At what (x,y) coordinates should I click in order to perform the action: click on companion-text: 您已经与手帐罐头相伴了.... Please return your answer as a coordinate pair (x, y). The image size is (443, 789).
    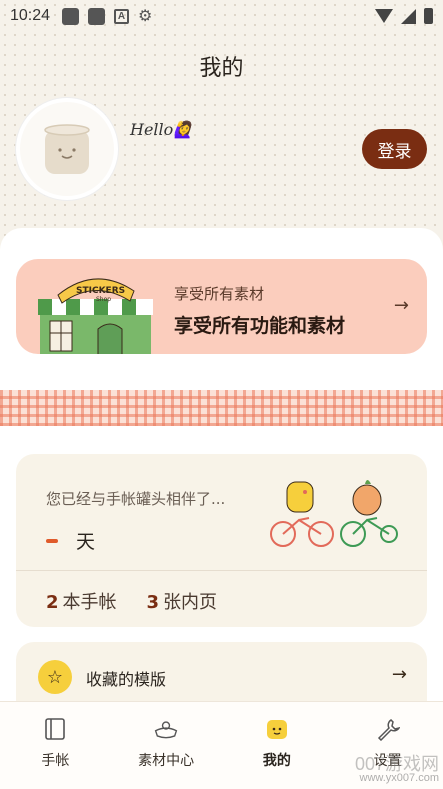
    Looking at the image, I should click on (136, 499).